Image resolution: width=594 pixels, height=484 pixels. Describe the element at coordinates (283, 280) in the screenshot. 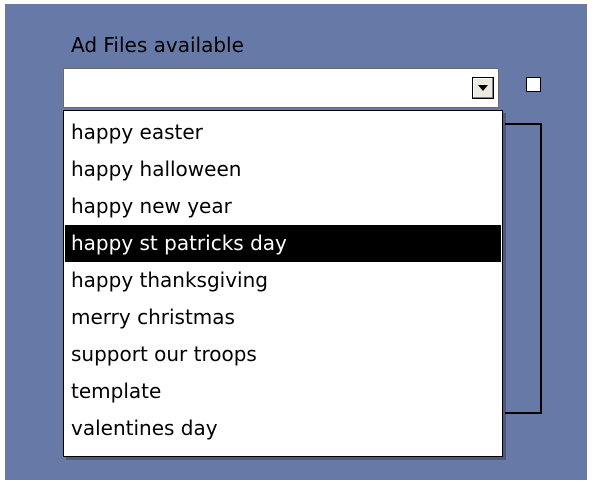

I see `list-item: happy thanksgiving` at that location.